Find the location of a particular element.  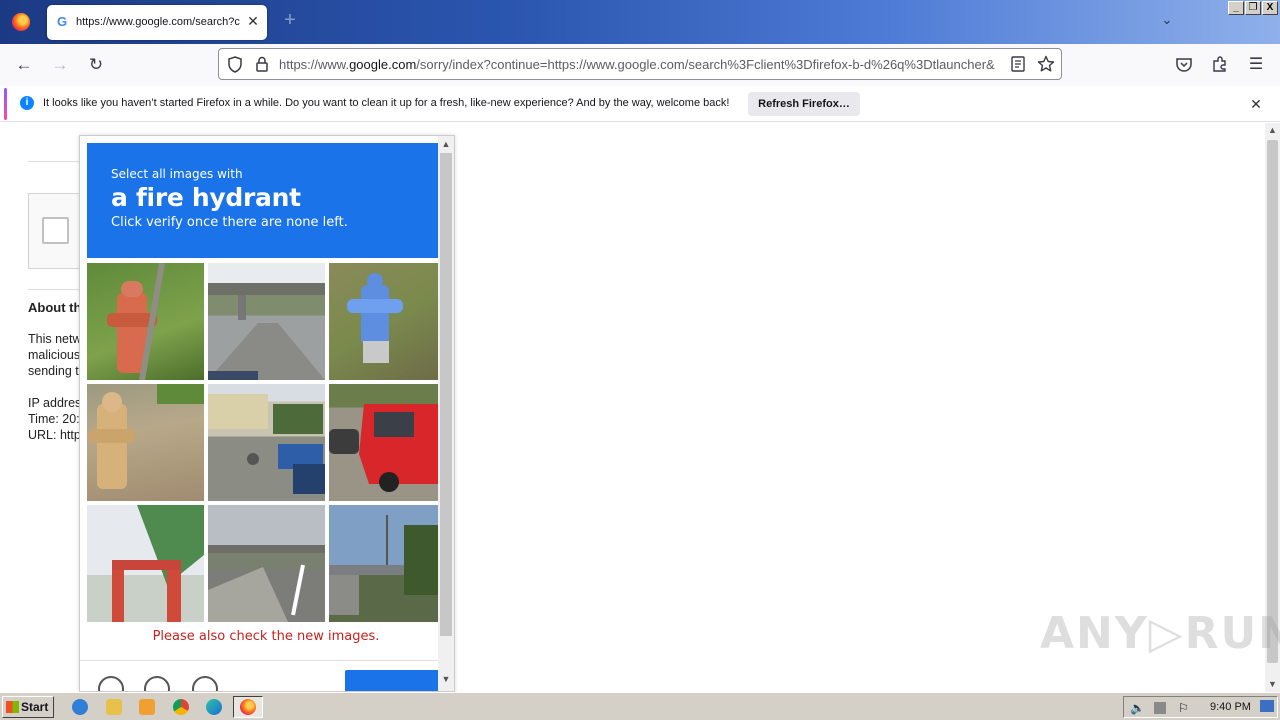

firefox-logo-icon is located at coordinates (21, 22).